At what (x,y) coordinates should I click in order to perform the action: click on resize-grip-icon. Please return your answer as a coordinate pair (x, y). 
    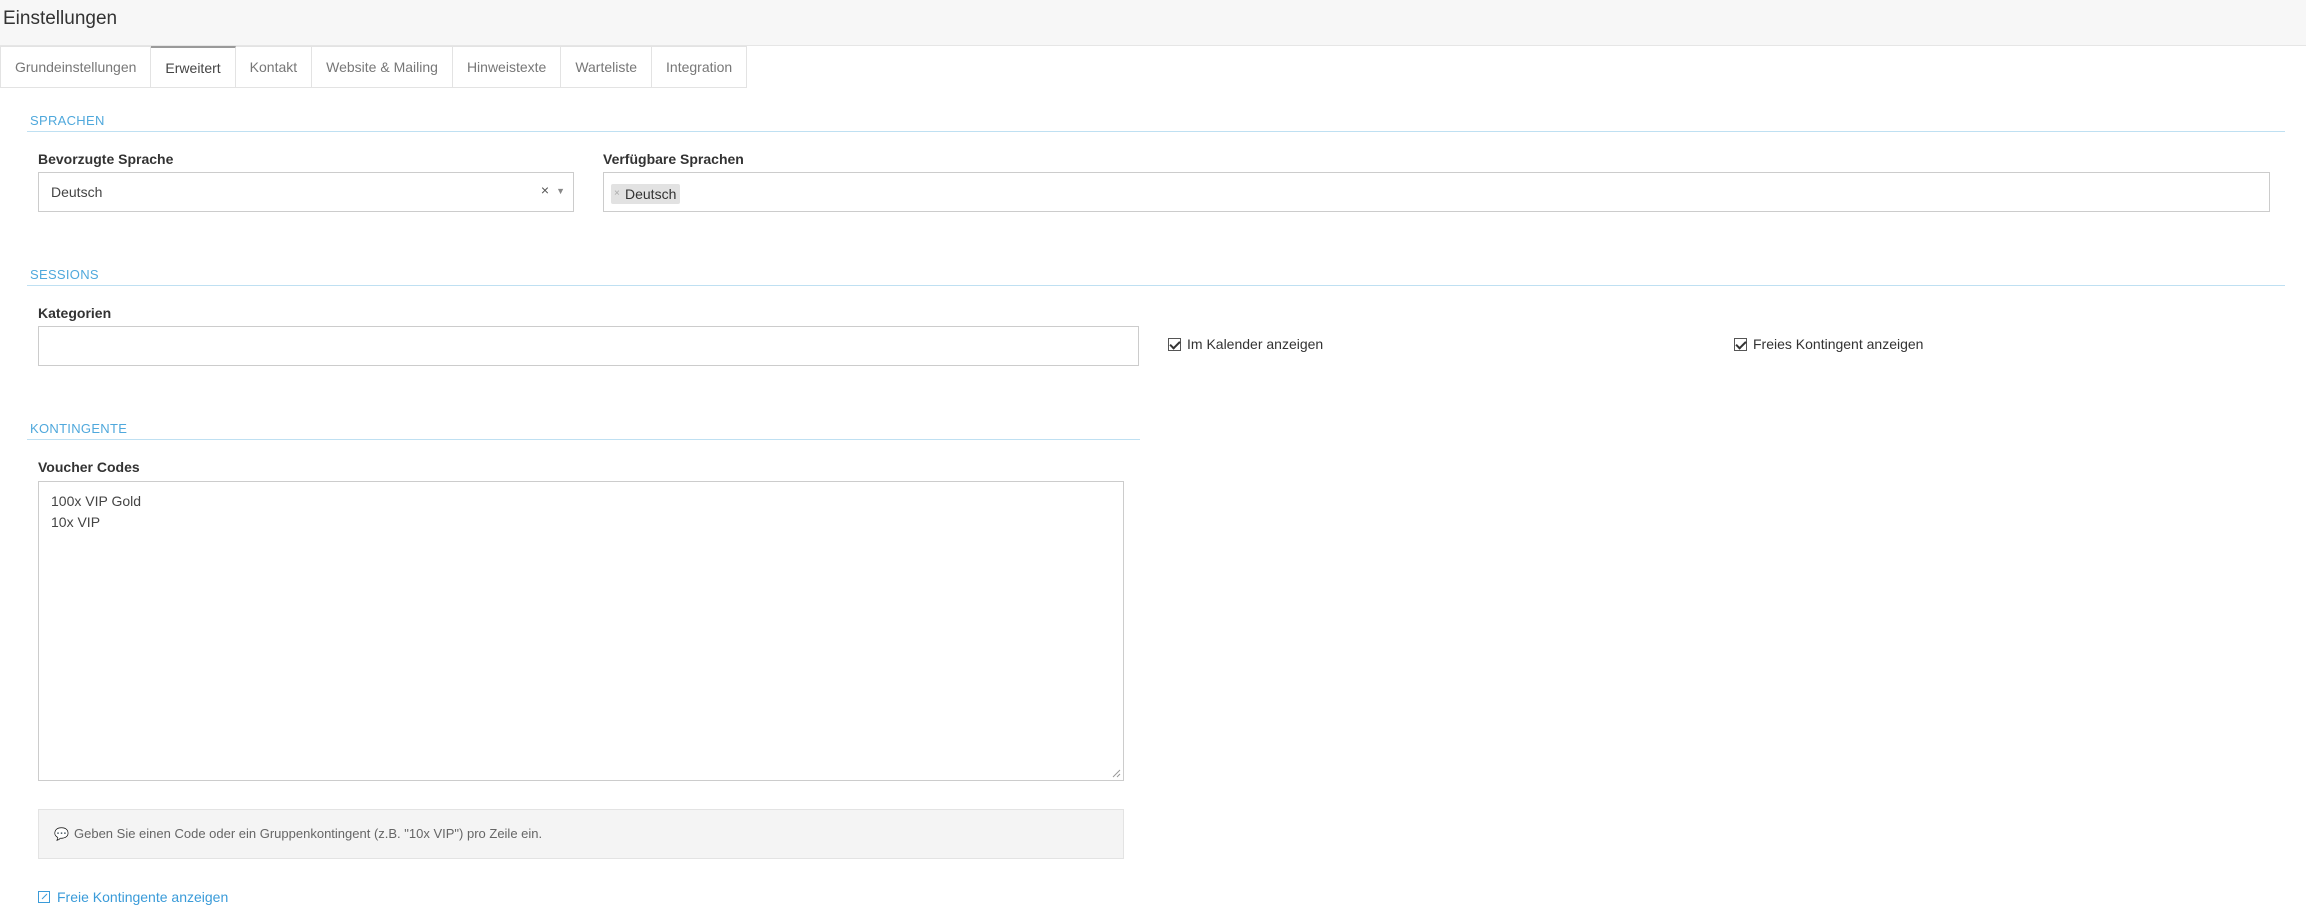
    Looking at the image, I should click on (1116, 773).